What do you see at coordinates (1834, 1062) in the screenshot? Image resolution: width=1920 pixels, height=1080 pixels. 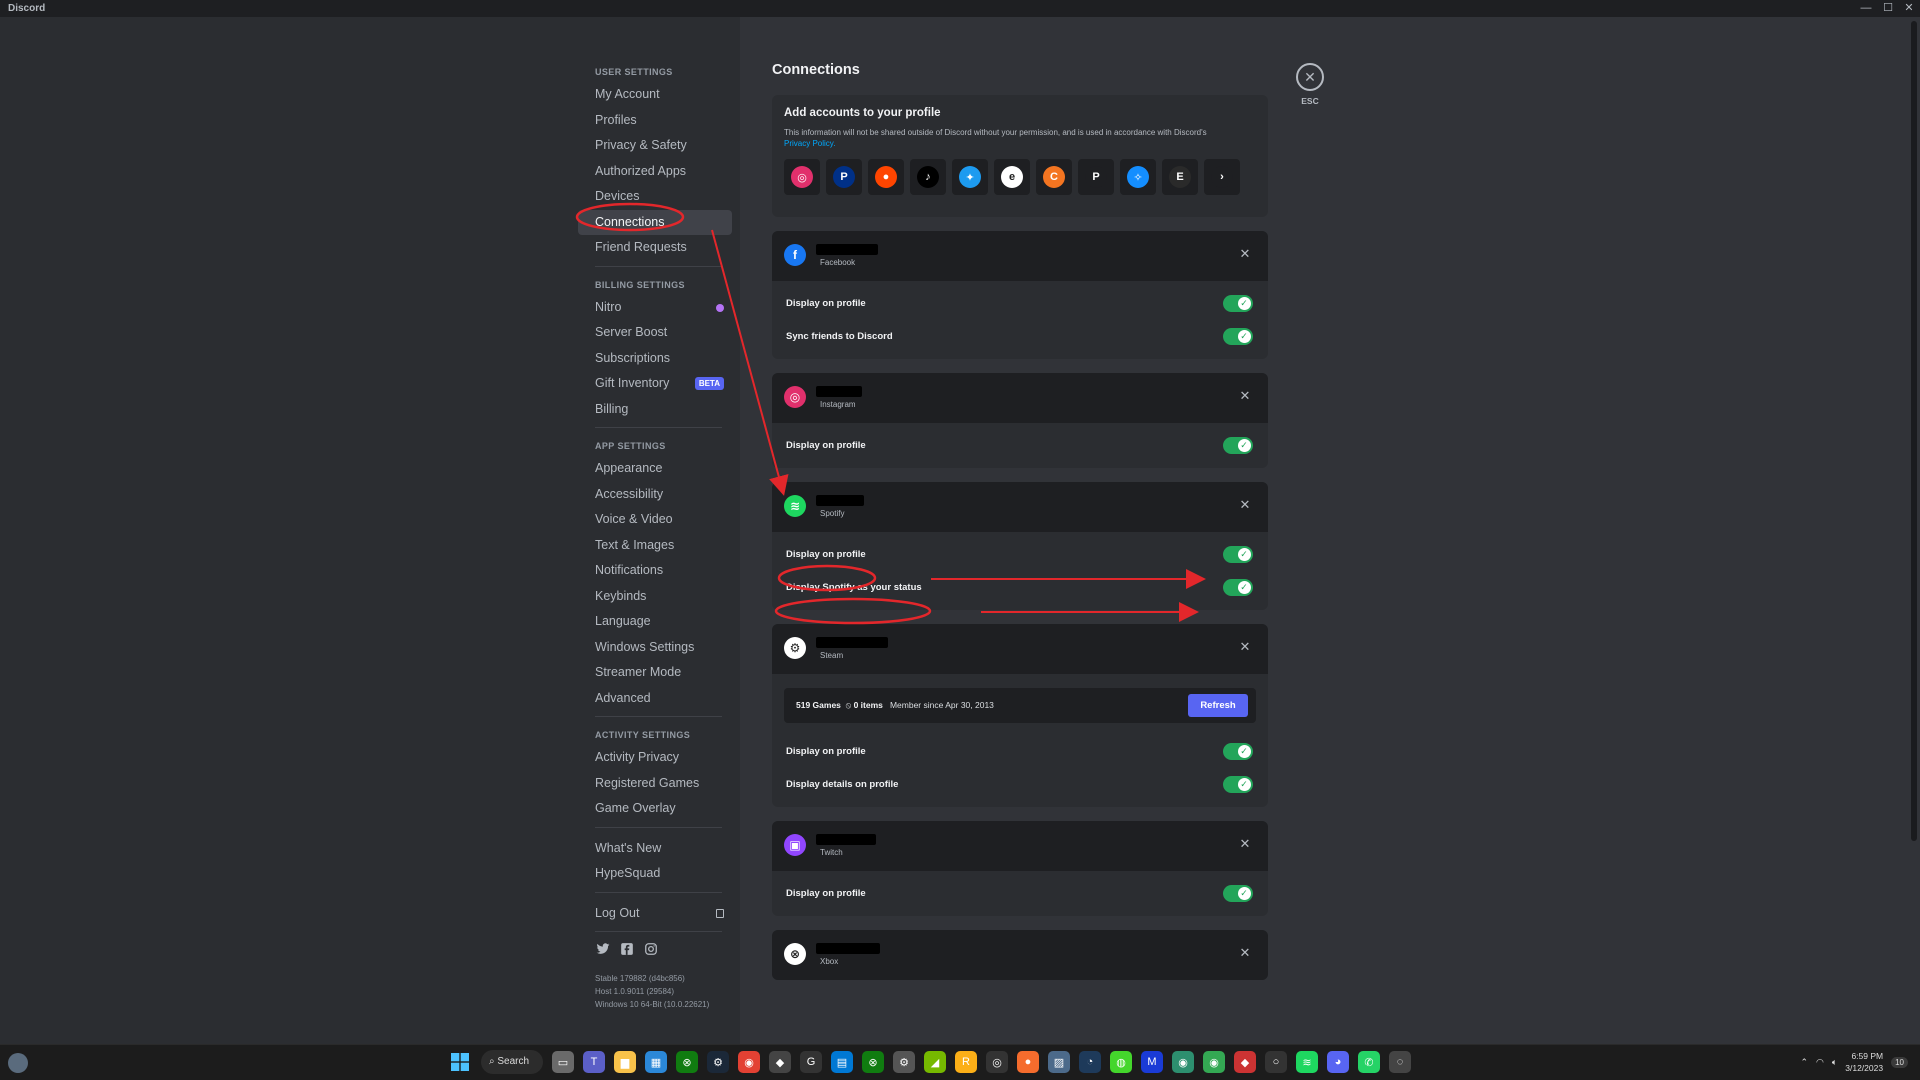 I see `volume-icon: 🔈︎` at bounding box center [1834, 1062].